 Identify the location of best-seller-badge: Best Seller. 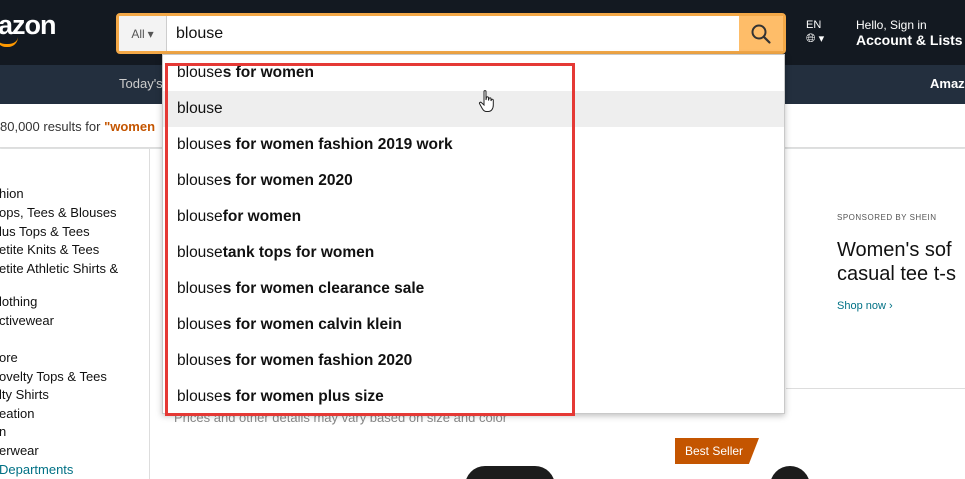
(717, 451).